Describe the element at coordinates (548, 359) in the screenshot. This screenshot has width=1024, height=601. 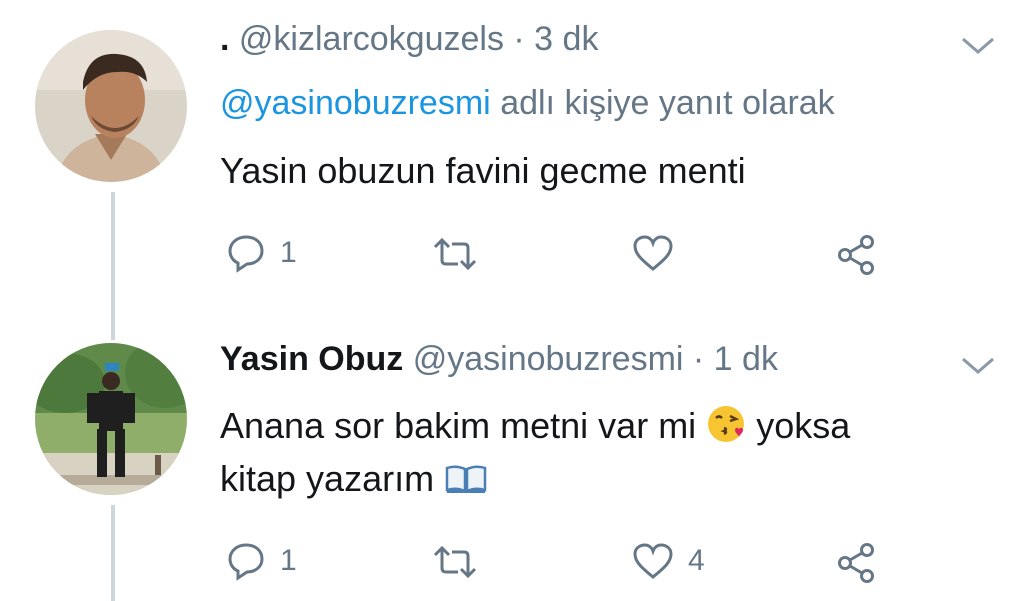
I see `user-handle: @yasinobuzresmi` at that location.